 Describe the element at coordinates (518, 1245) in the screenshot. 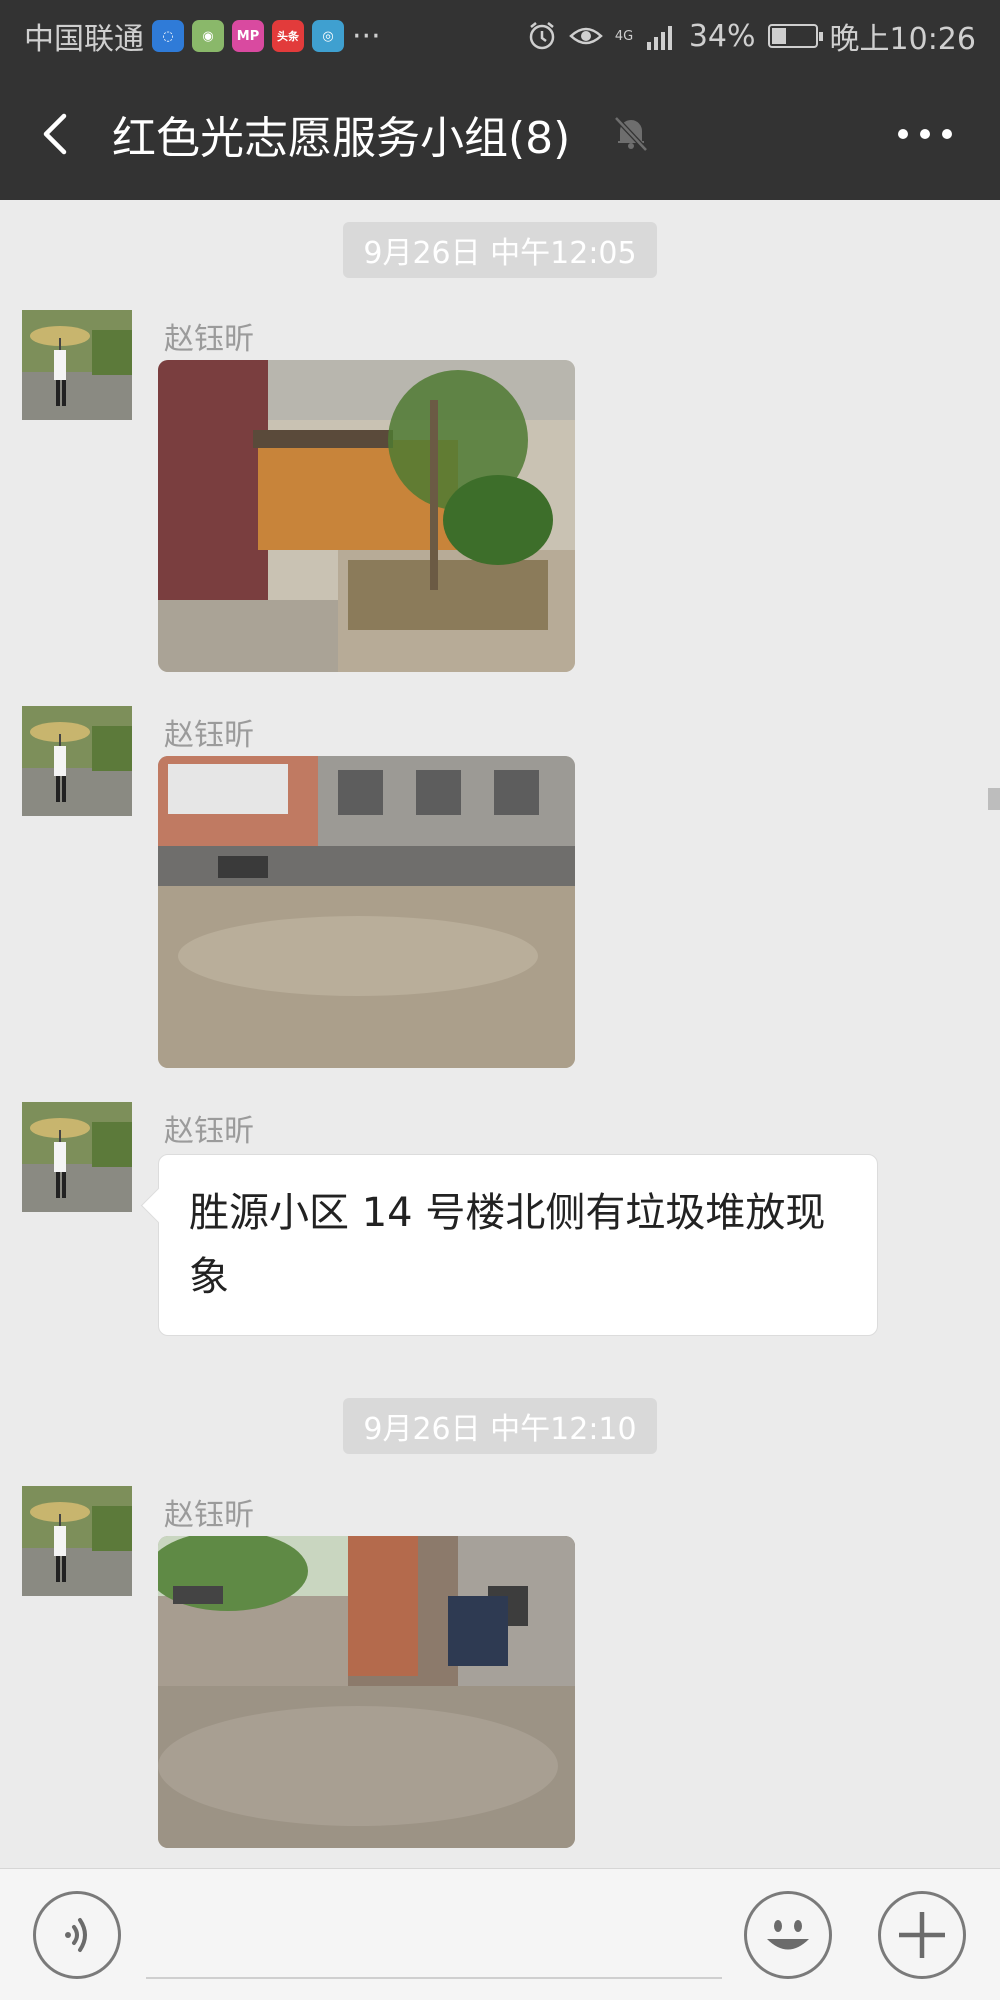

I see `text-bubble: 胜源小区 14 号楼北侧有垃圾堆放现象` at that location.